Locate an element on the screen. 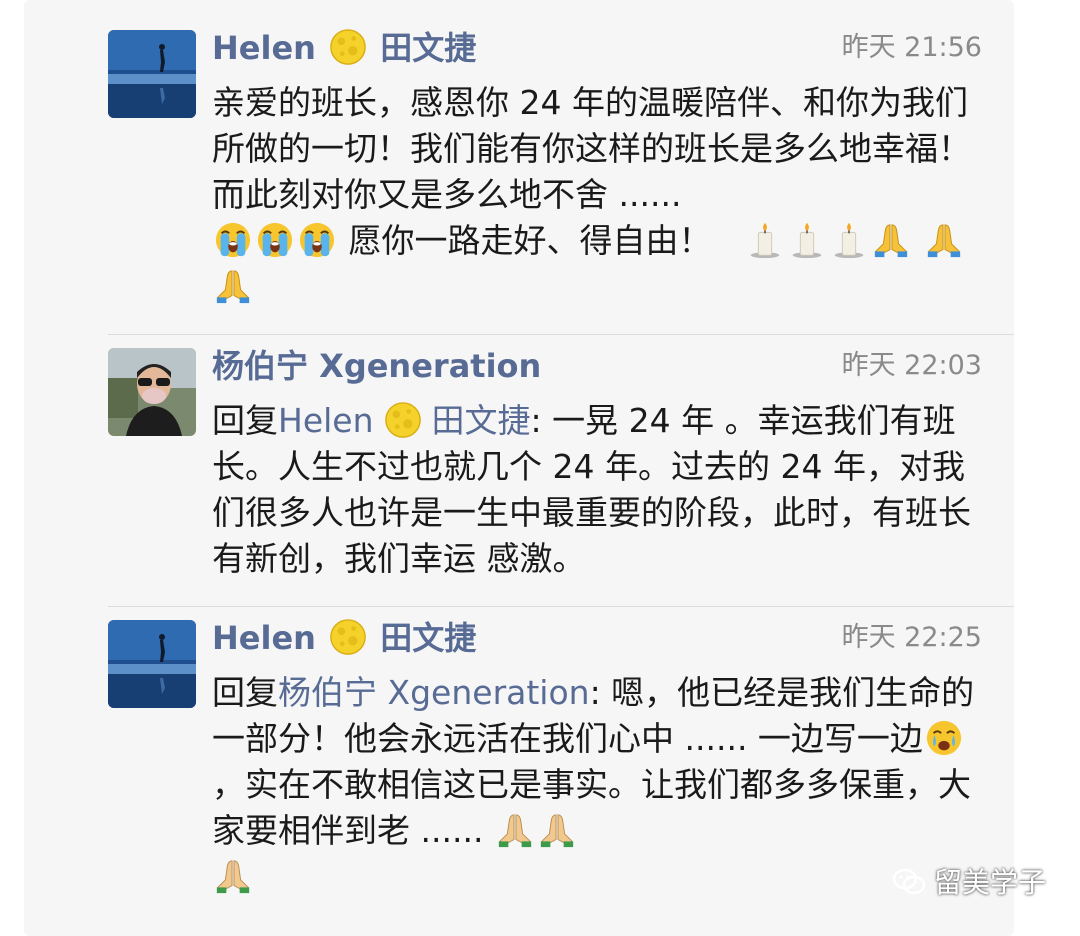  reply-to-link: 杨伯宁 Xgeneration is located at coordinates (434, 692).